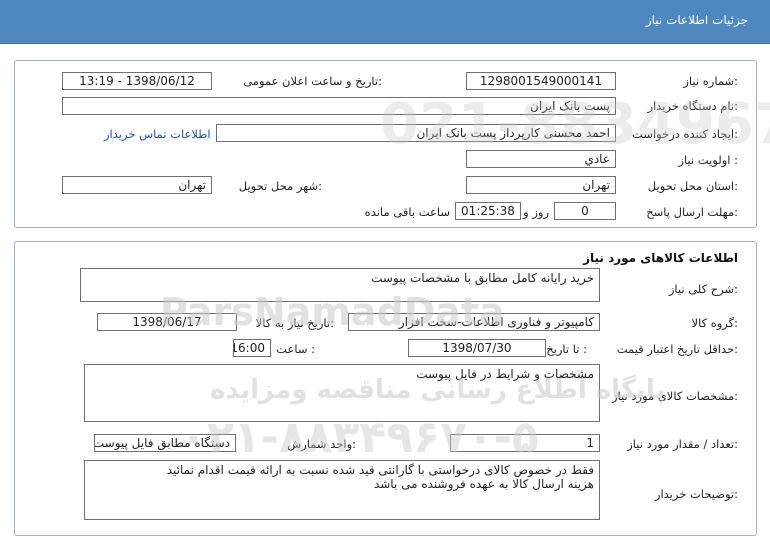 The image size is (770, 545). What do you see at coordinates (488, 211) in the screenshot?
I see `deadline-time-field: 01:25:38` at bounding box center [488, 211].